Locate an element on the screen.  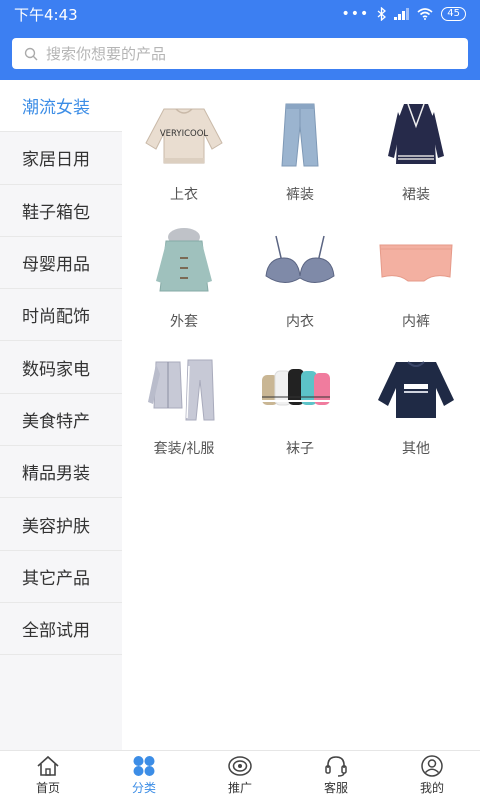
subcategory-socks: 袜子 is located at coordinates (300, 408).